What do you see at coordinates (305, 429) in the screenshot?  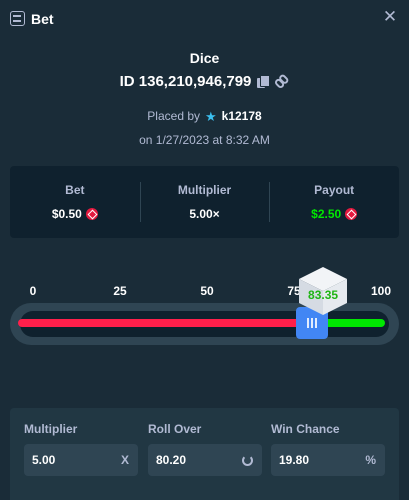 I see `field-label: Win Chance` at bounding box center [305, 429].